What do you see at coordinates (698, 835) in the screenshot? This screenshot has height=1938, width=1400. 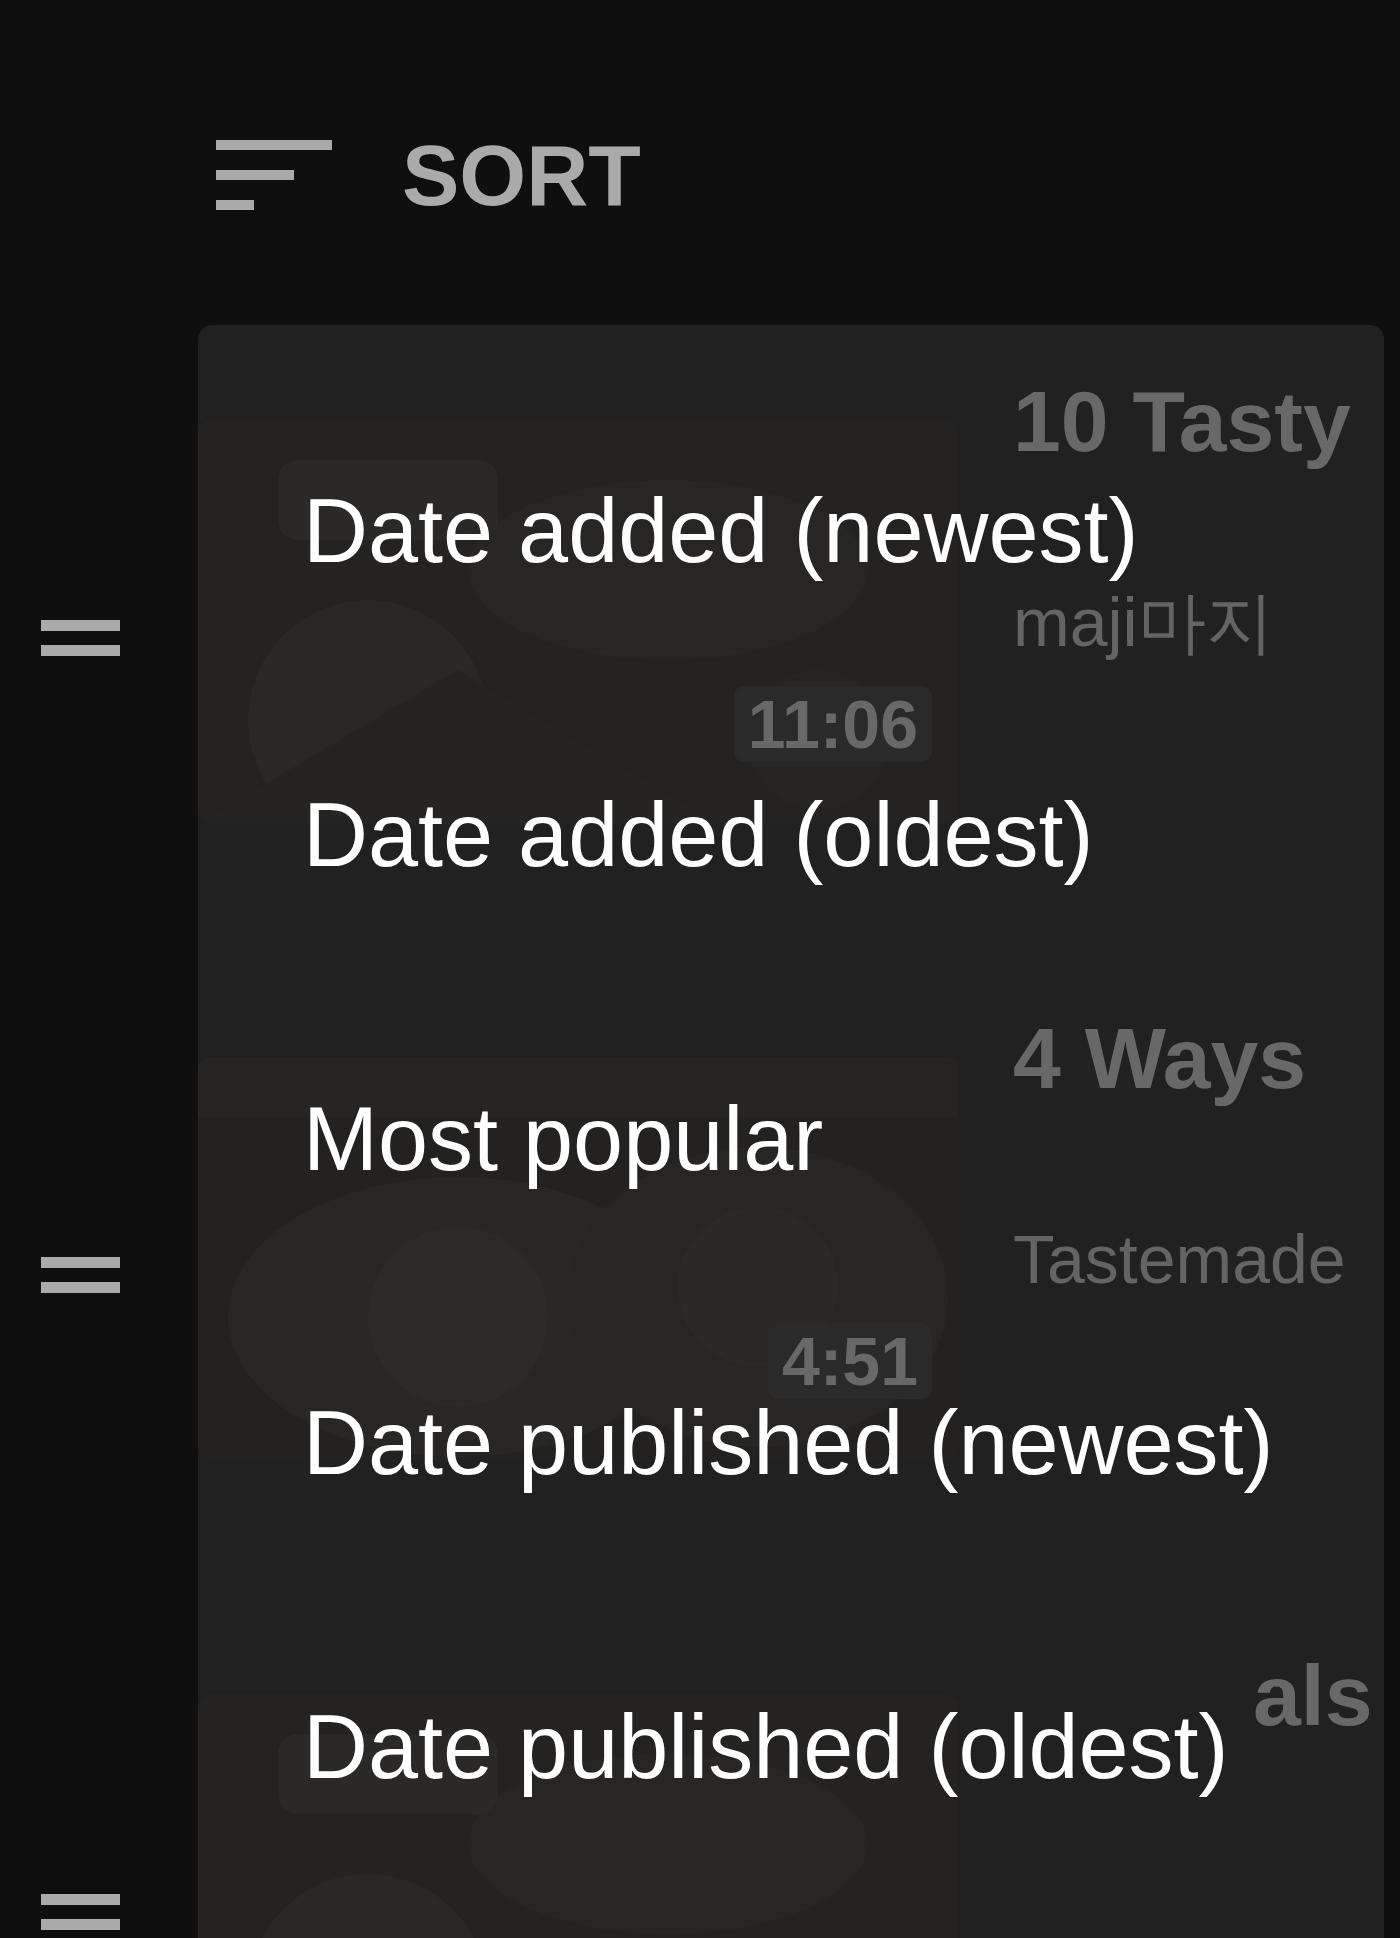 I see `sort-option: Date added (oldest)` at bounding box center [698, 835].